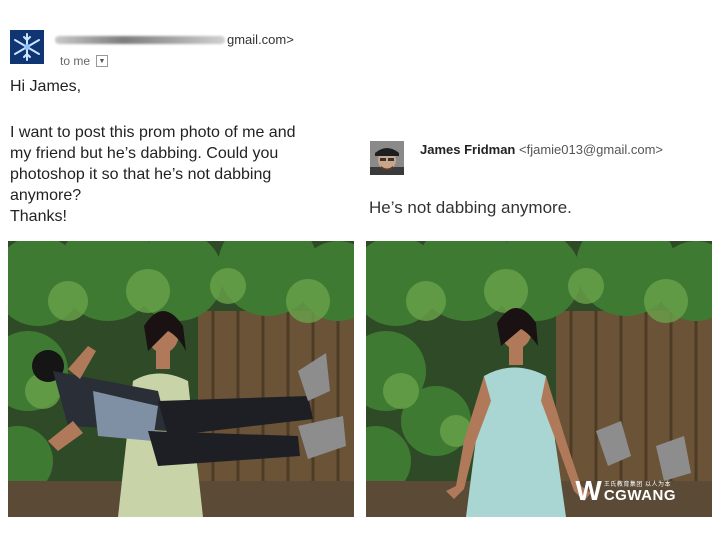 The height and width of the screenshot is (547, 720). I want to click on sender-avatar, so click(27, 47).